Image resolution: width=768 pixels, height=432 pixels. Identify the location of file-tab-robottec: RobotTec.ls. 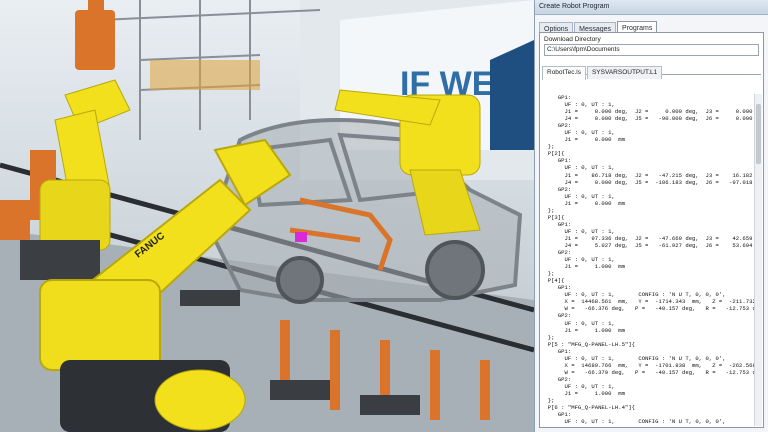
(564, 73).